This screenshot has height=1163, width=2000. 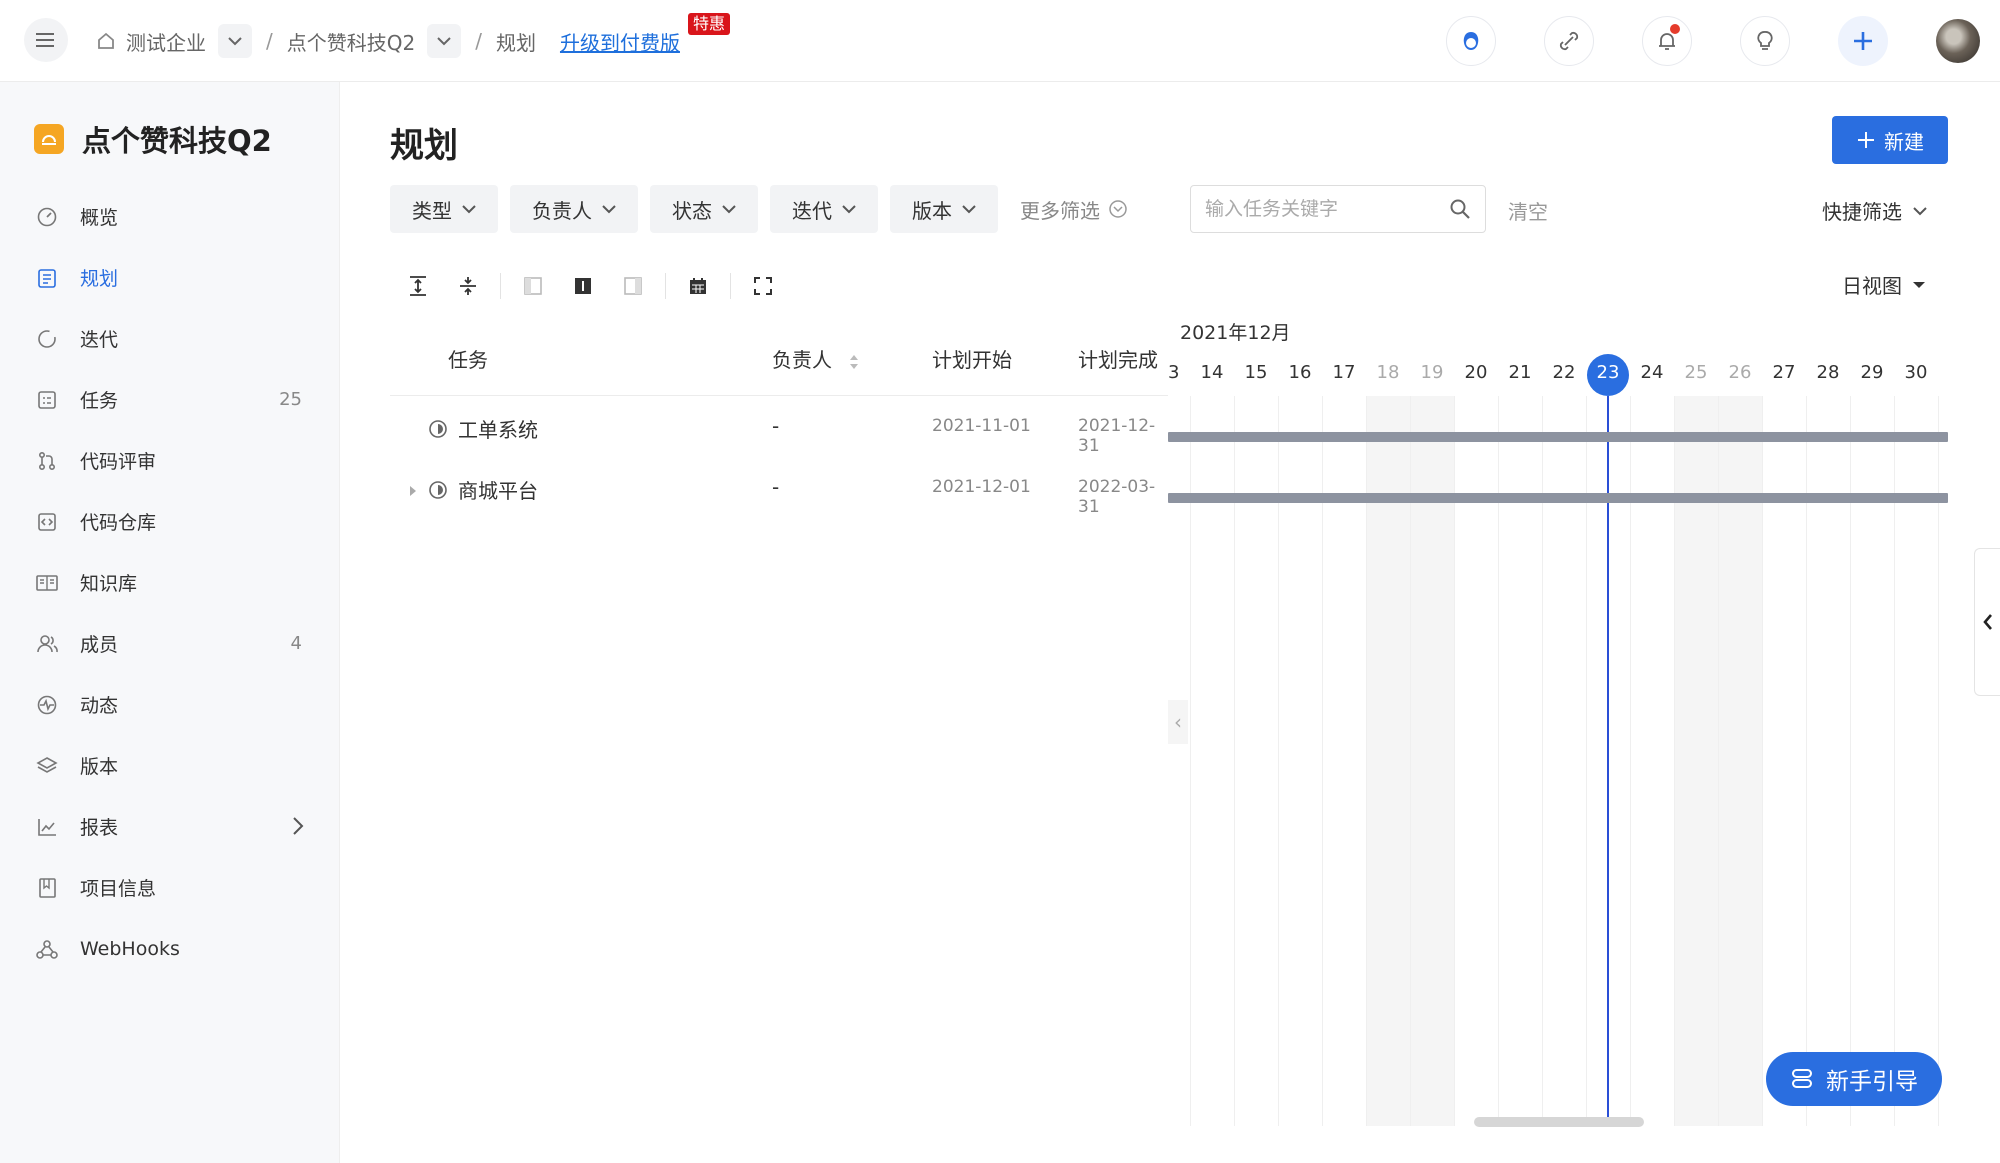 I want to click on table-header: 任务 负责人 计划开始 计划完成, so click(x=779, y=359).